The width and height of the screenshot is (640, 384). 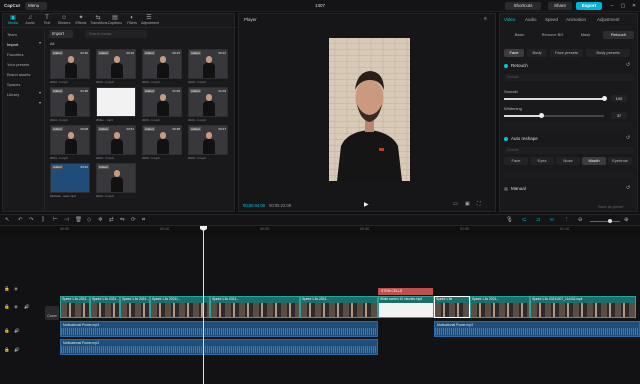 I want to click on retouch-tab-body-presets: Body presets, so click(x=608, y=53).